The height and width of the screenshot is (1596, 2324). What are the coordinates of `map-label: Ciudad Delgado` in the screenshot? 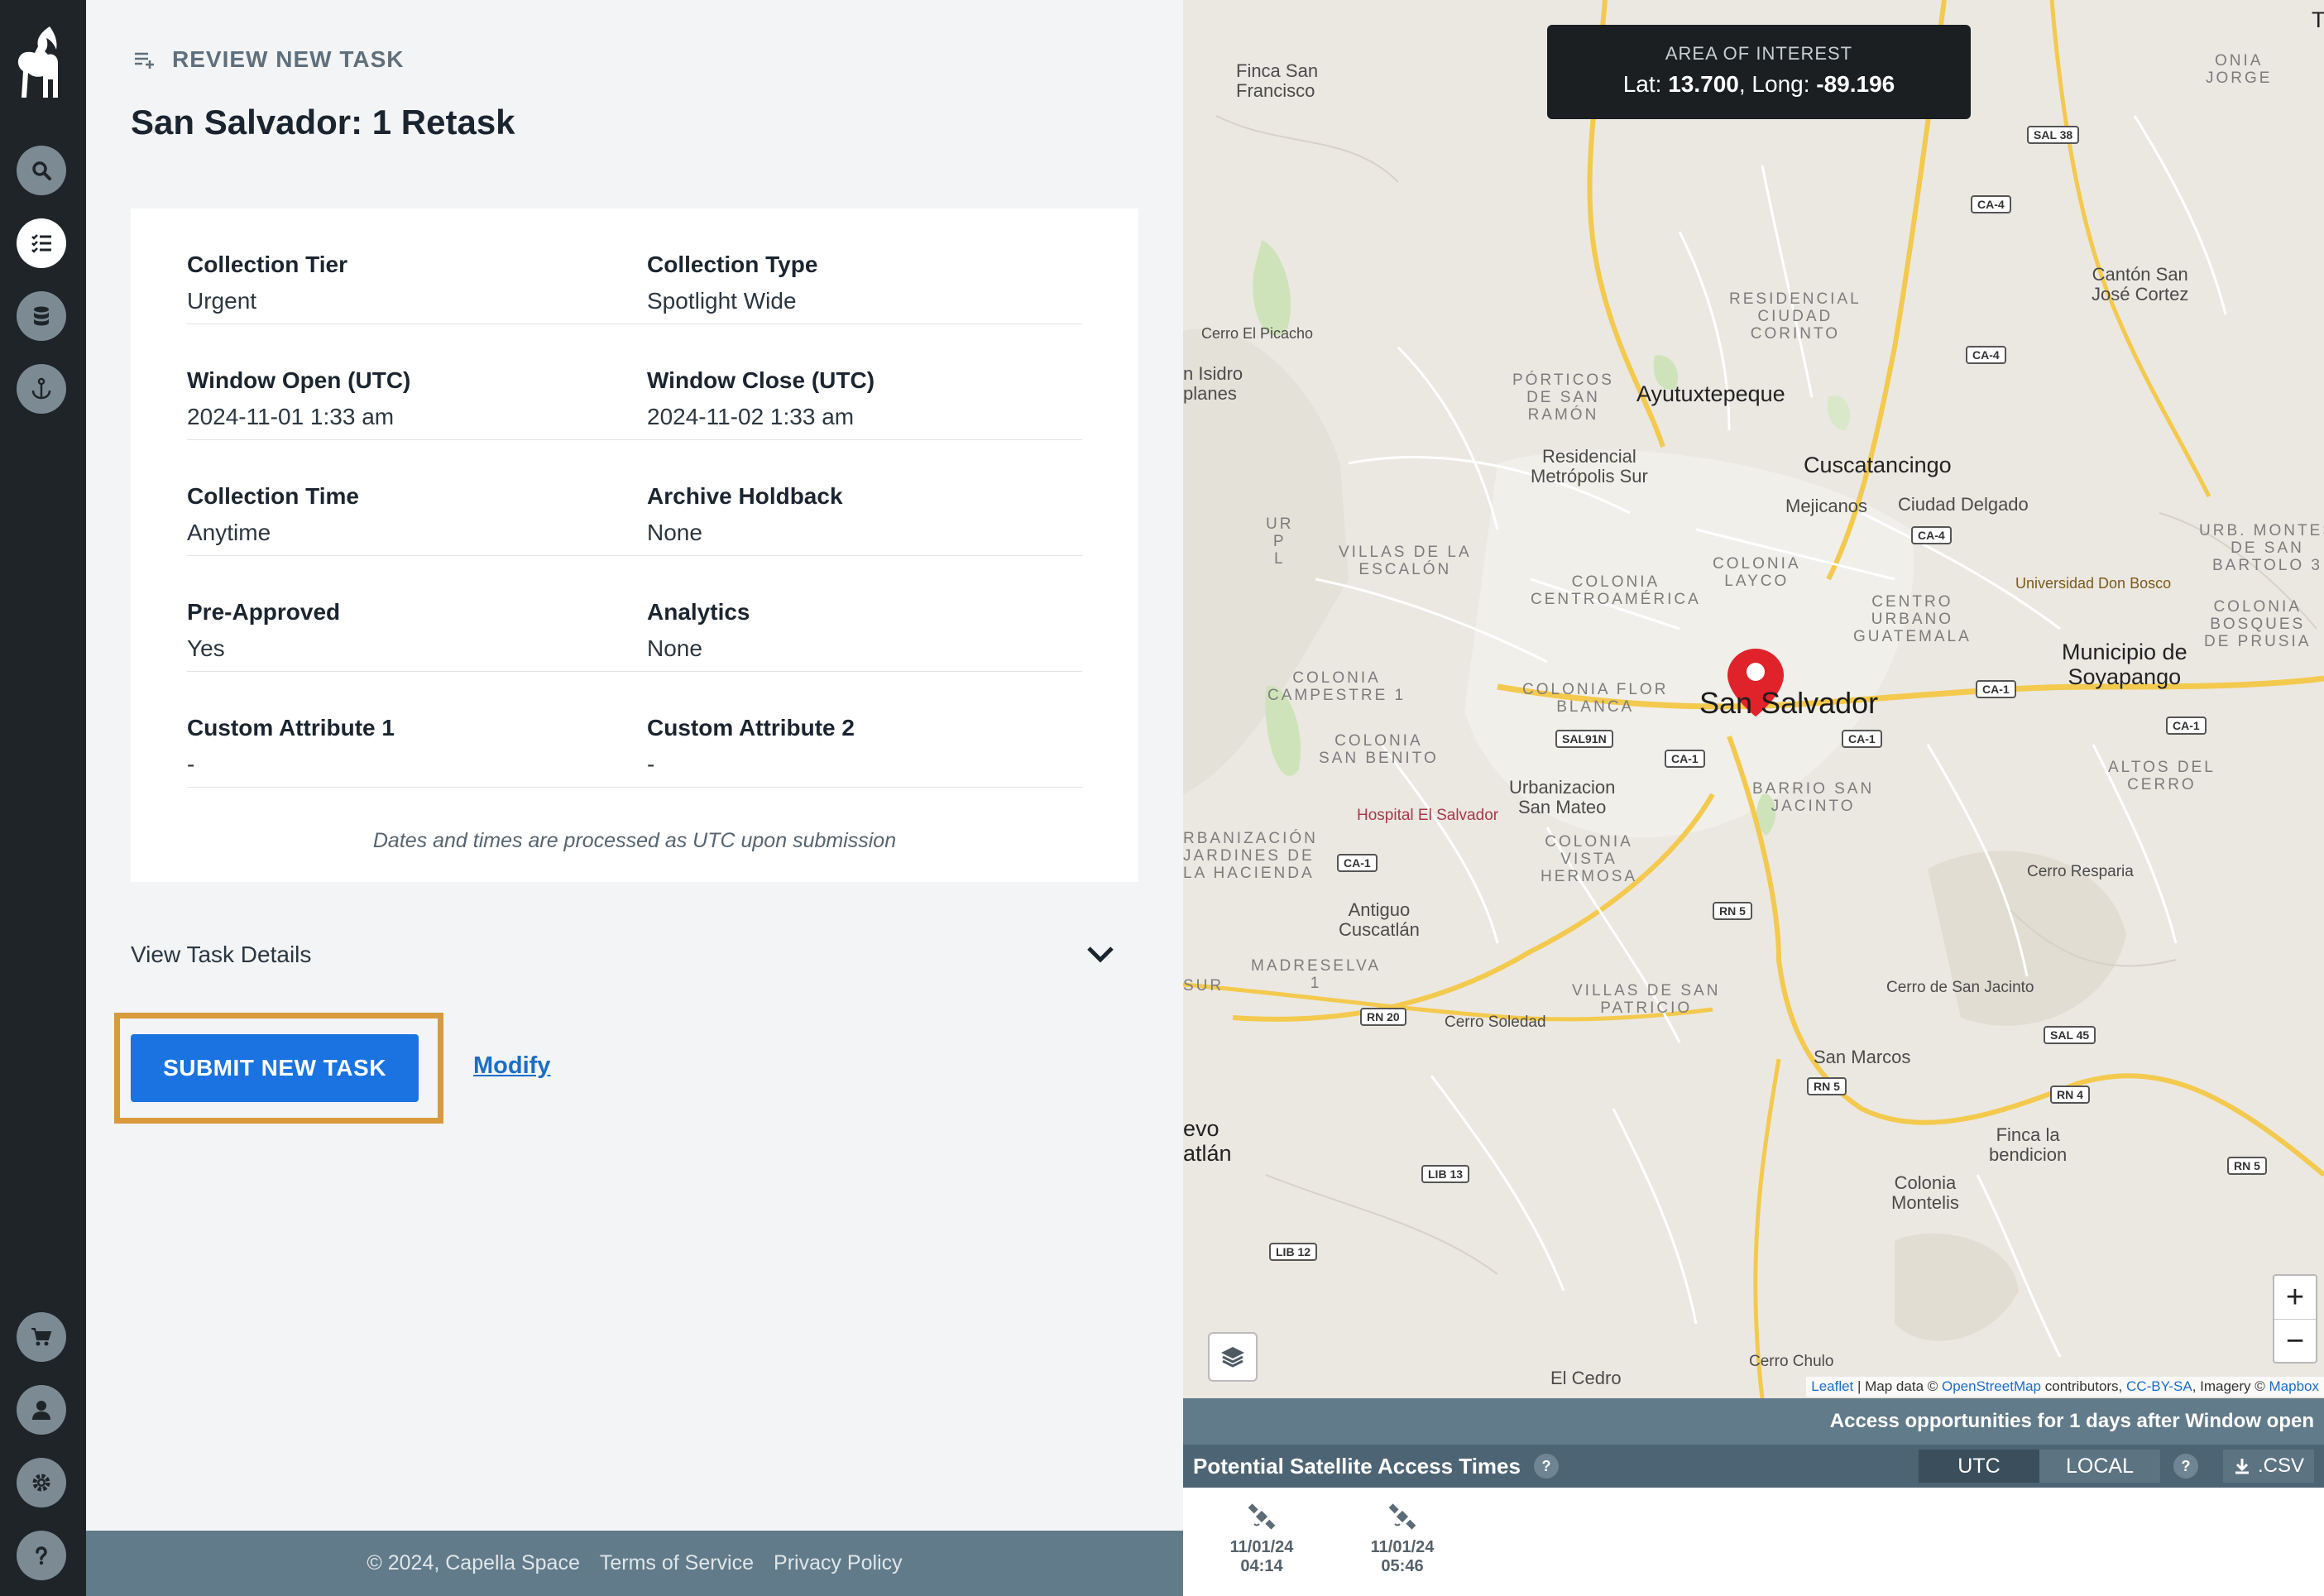 It's located at (1963, 504).